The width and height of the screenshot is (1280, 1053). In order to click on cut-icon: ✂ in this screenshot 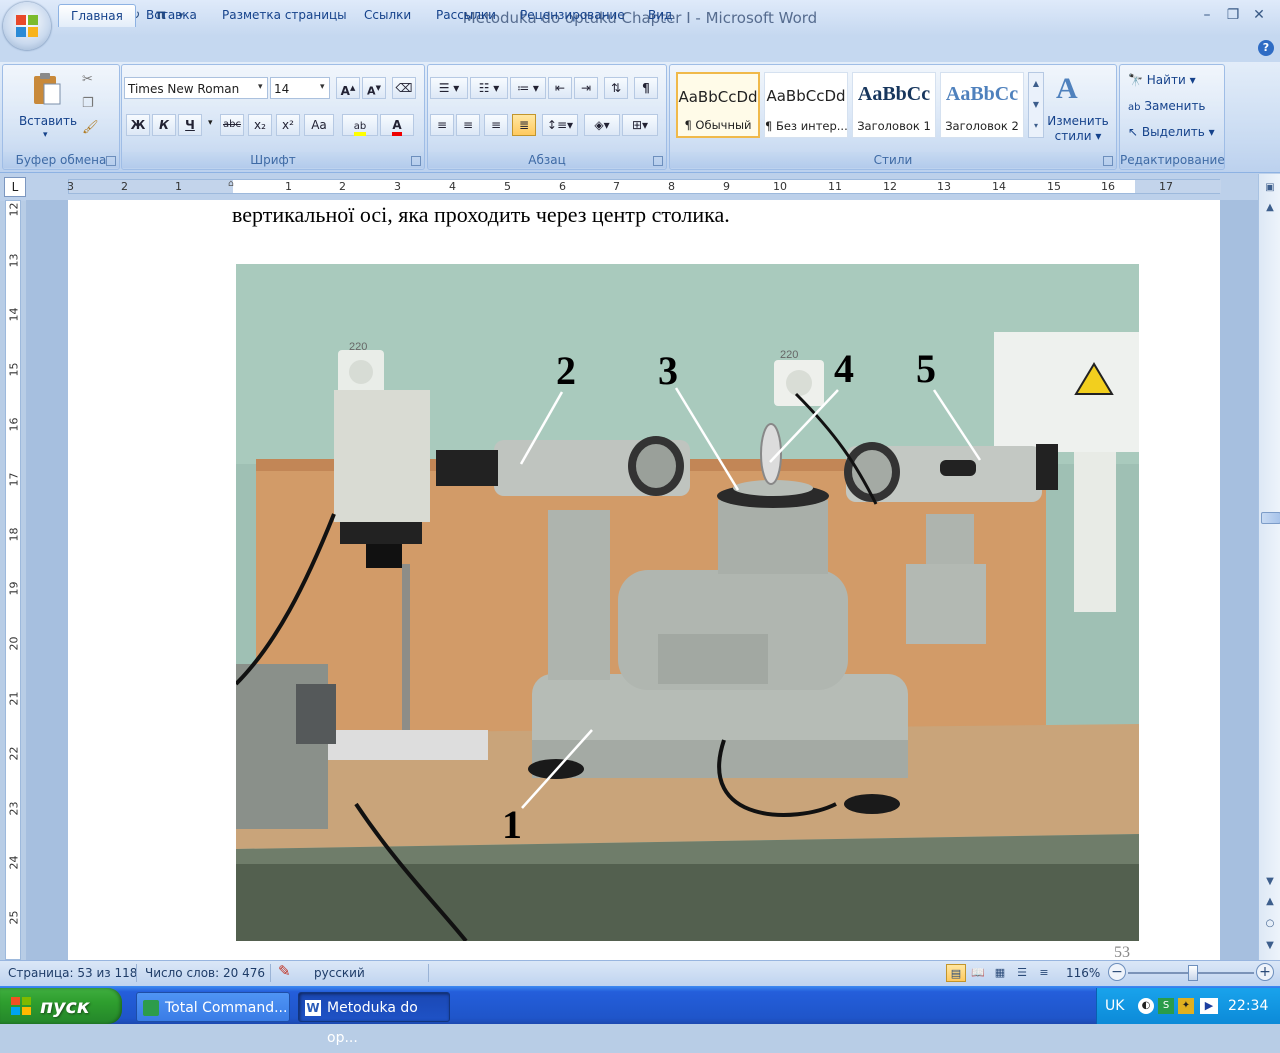, I will do `click(87, 79)`.